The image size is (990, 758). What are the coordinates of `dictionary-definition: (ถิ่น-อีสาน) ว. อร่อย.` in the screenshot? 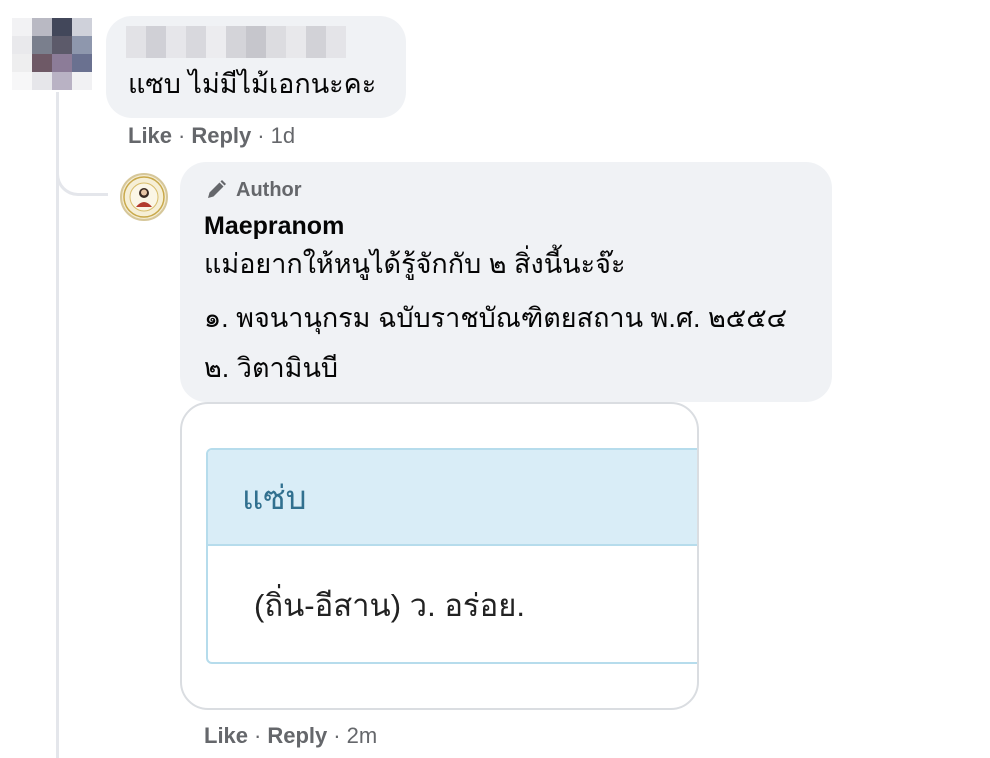 It's located at (389, 605).